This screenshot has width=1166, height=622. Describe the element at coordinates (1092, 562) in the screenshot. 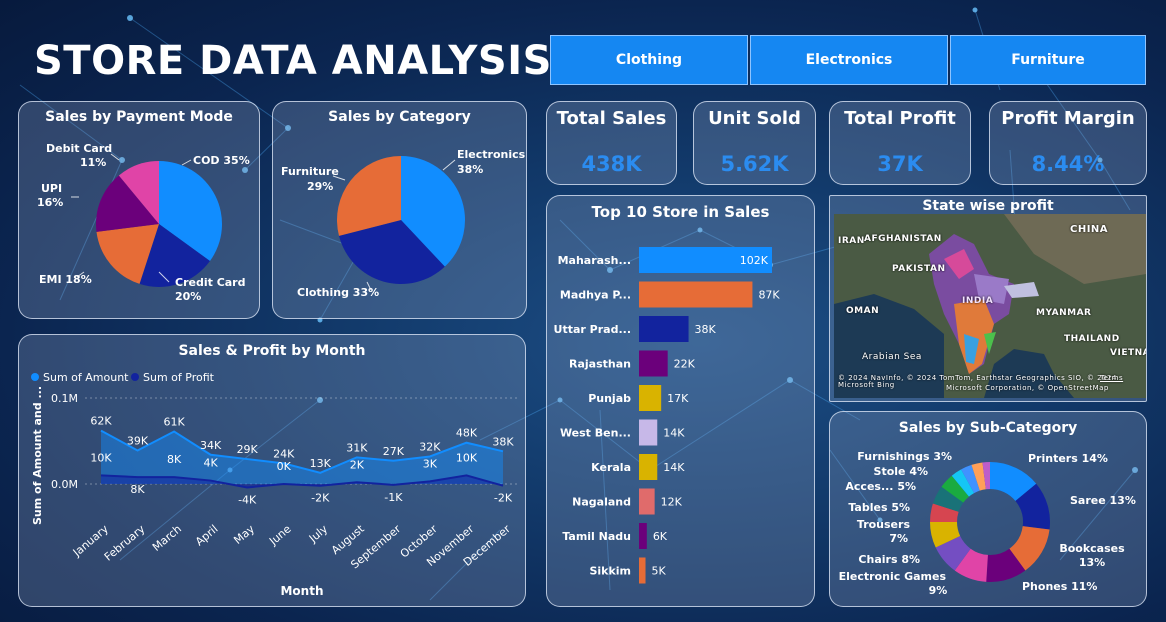

I see `donut-label: 13%` at that location.